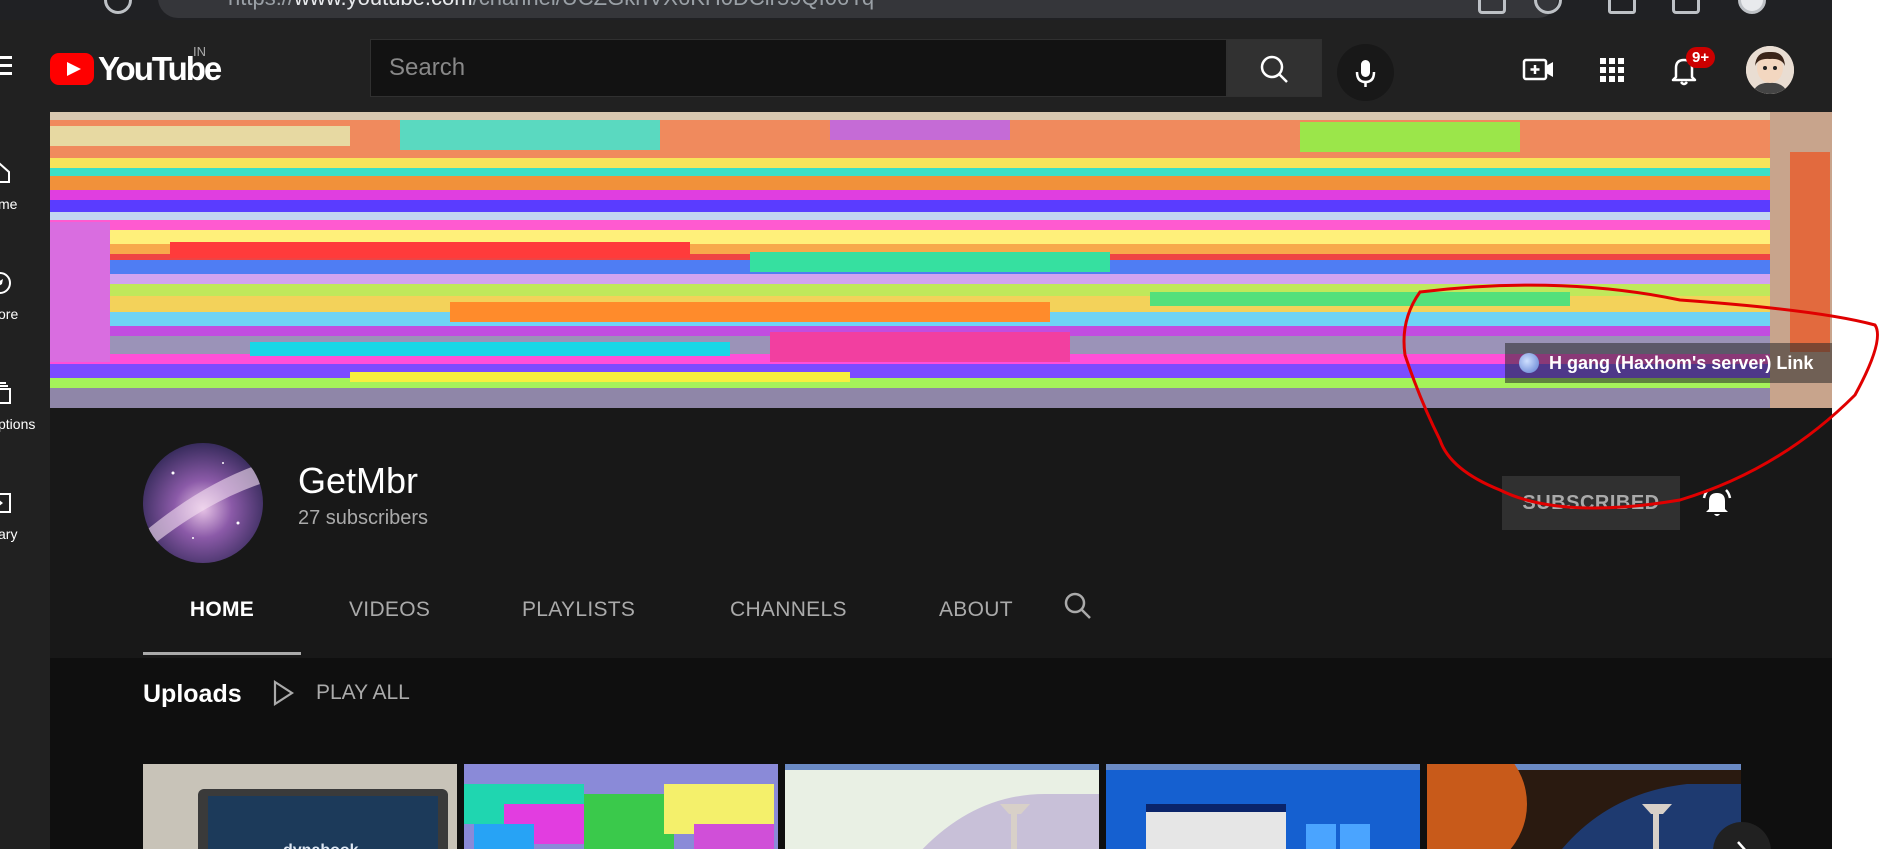 The image size is (1880, 849). What do you see at coordinates (1717, 503) in the screenshot?
I see `notification-bell-icon` at bounding box center [1717, 503].